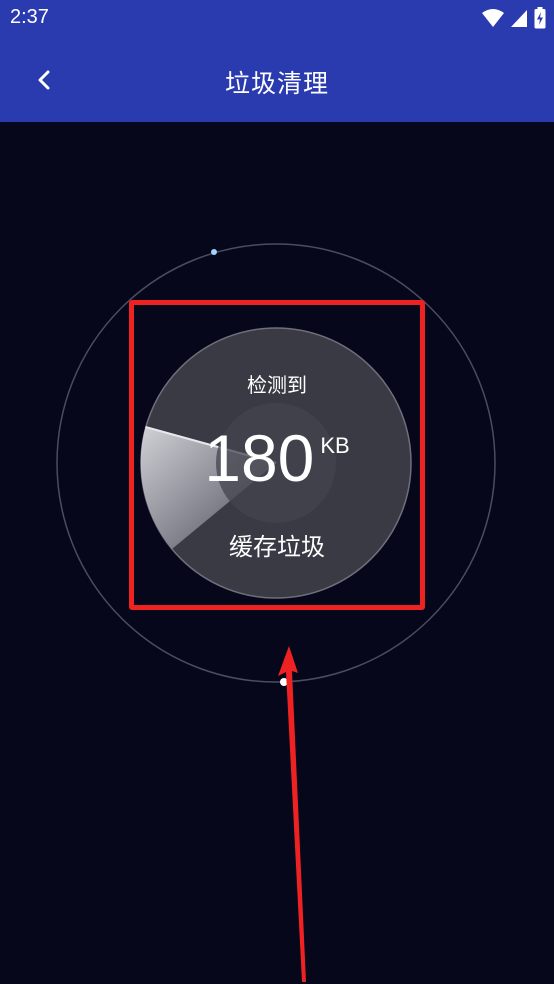  What do you see at coordinates (277, 19) in the screenshot?
I see `status-bar: 2:37` at bounding box center [277, 19].